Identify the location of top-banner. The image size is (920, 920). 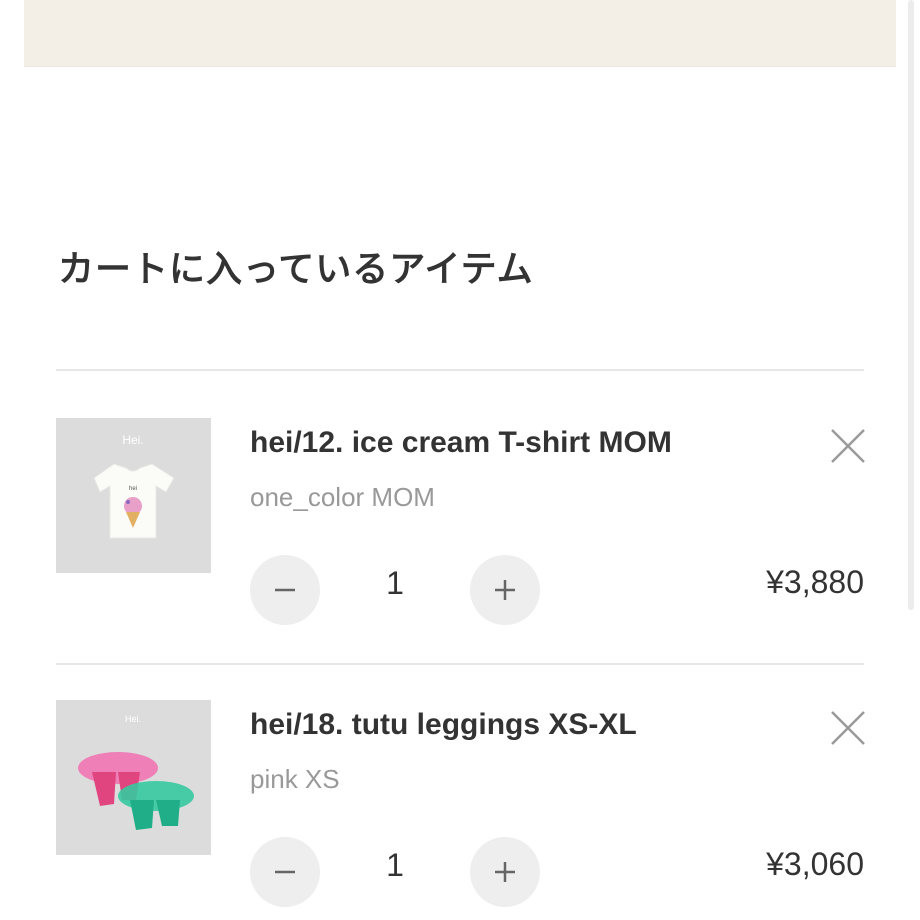
(460, 33).